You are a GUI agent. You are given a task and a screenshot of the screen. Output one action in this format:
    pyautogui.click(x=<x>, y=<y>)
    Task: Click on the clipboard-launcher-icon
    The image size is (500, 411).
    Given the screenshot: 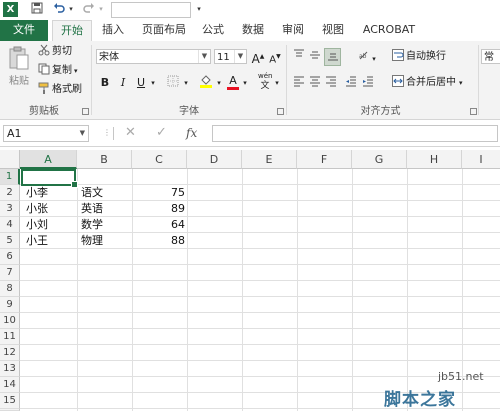 What is the action you would take?
    pyautogui.click(x=85, y=111)
    